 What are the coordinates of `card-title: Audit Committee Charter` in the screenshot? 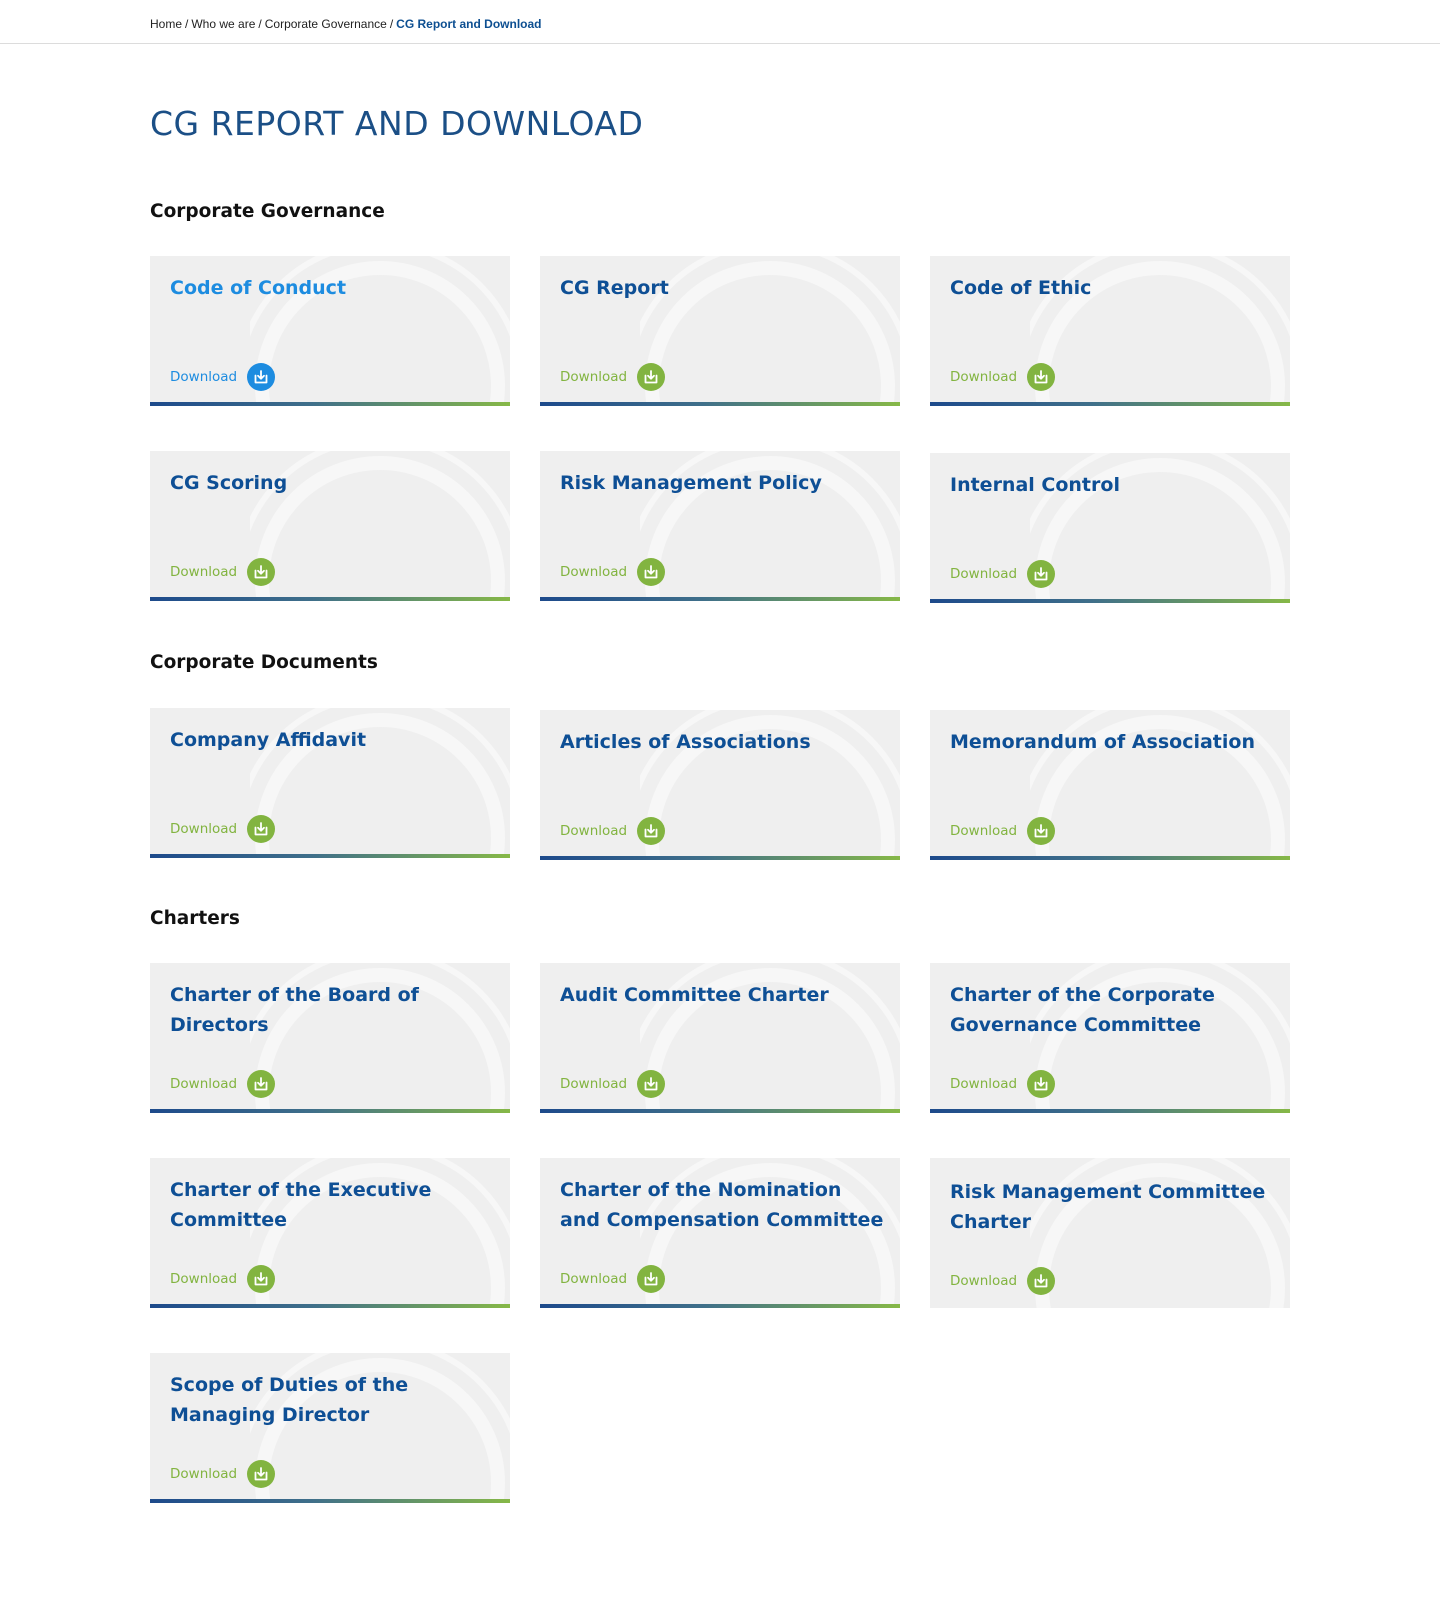 It's located at (722, 995).